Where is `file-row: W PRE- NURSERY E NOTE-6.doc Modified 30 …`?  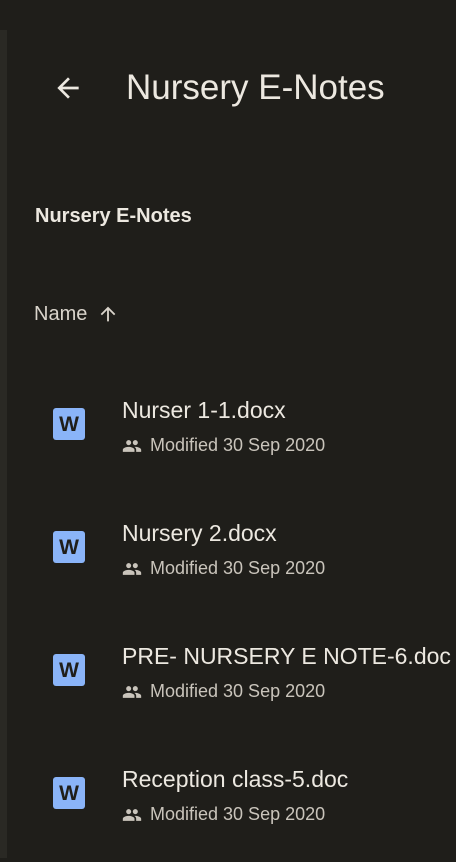 file-row: W PRE- NURSERY E NOTE-6.doc Modified 30 … is located at coordinates (228, 677).